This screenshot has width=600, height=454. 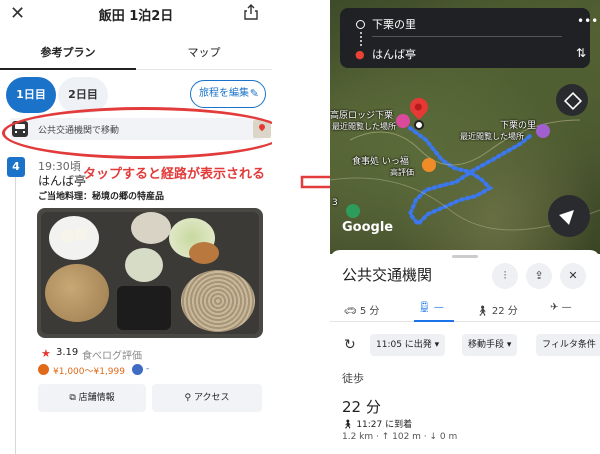 I want to click on plane-icon: ✈, so click(x=554, y=307).